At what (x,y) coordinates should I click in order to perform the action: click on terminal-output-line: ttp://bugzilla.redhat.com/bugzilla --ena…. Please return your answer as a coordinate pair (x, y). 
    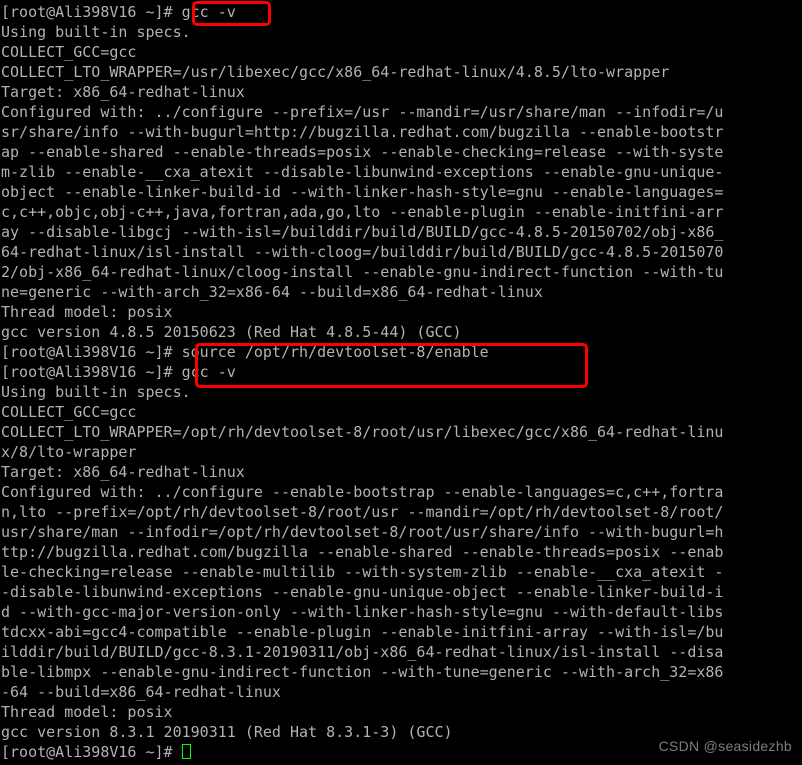
    Looking at the image, I should click on (362, 552).